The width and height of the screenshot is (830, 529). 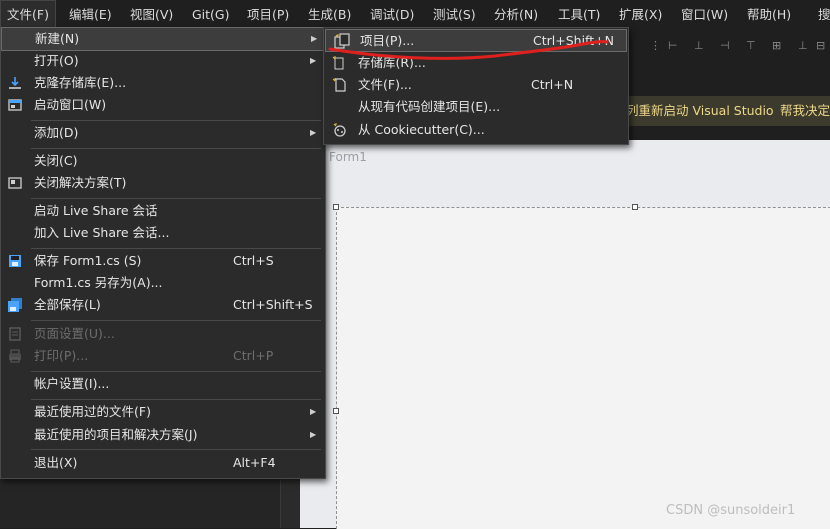 I want to click on menu-item-shortcut: Ctrl+N, so click(x=552, y=84).